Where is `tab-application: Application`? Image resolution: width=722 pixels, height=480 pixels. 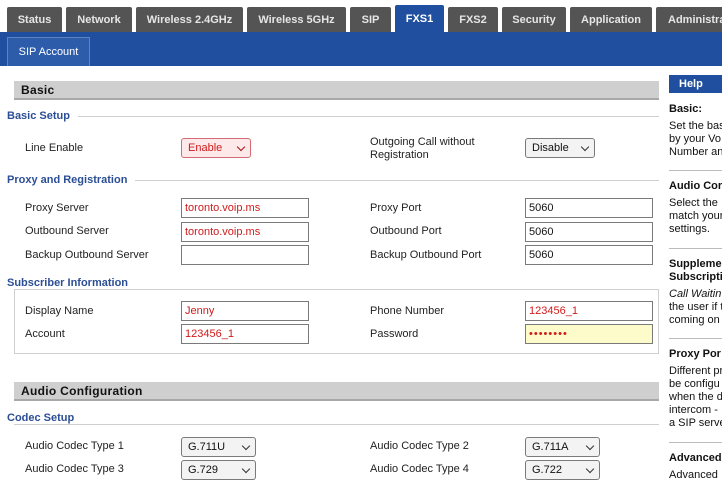
tab-application: Application is located at coordinates (611, 19).